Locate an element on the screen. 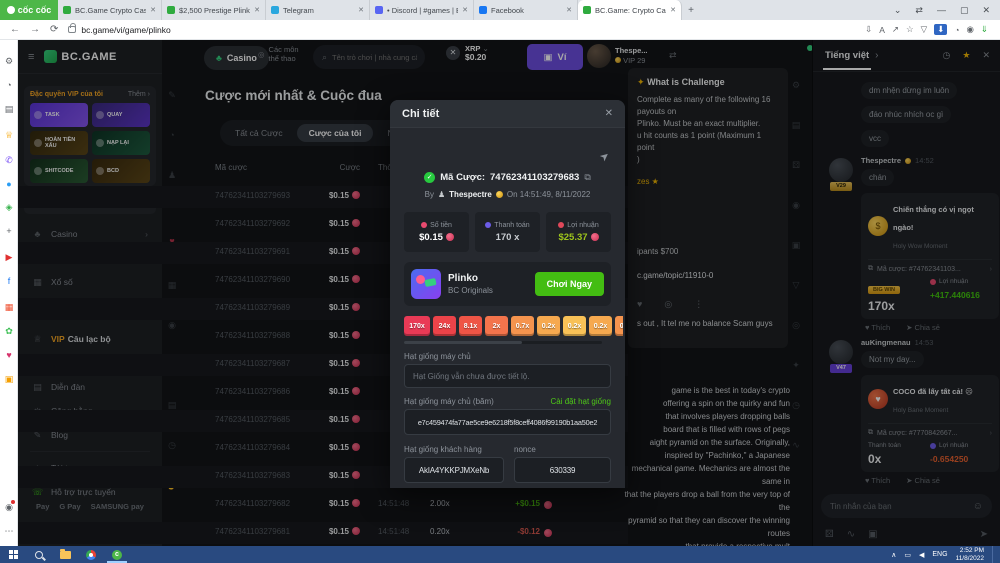  campaign-icon: ◔ is located at coordinates (956, 30).